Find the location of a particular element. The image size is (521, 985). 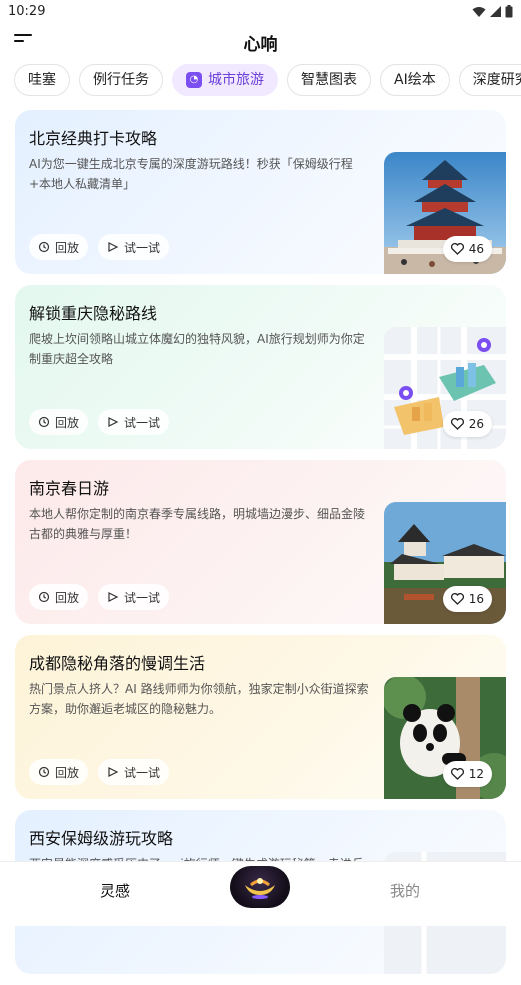

app-title: 心响 is located at coordinates (260, 45).